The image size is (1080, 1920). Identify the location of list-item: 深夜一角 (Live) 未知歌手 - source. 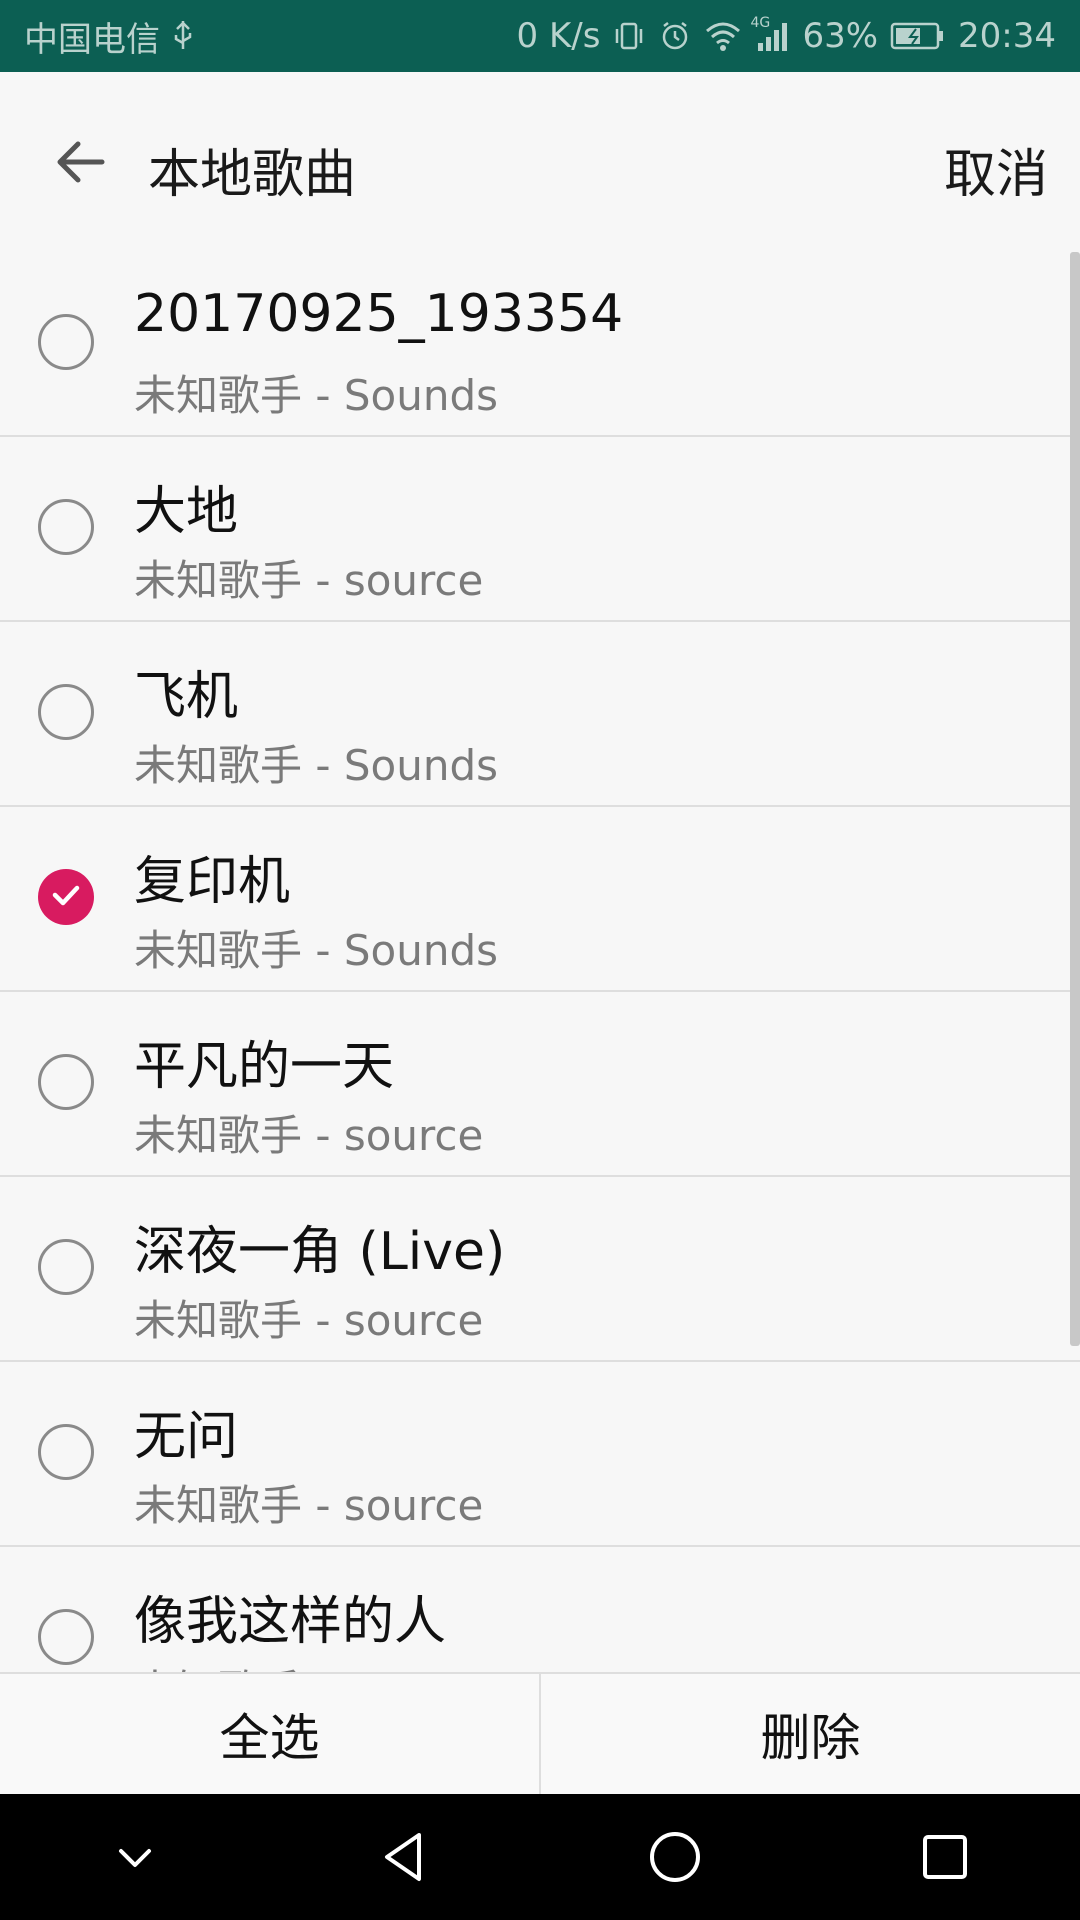
(540, 1269).